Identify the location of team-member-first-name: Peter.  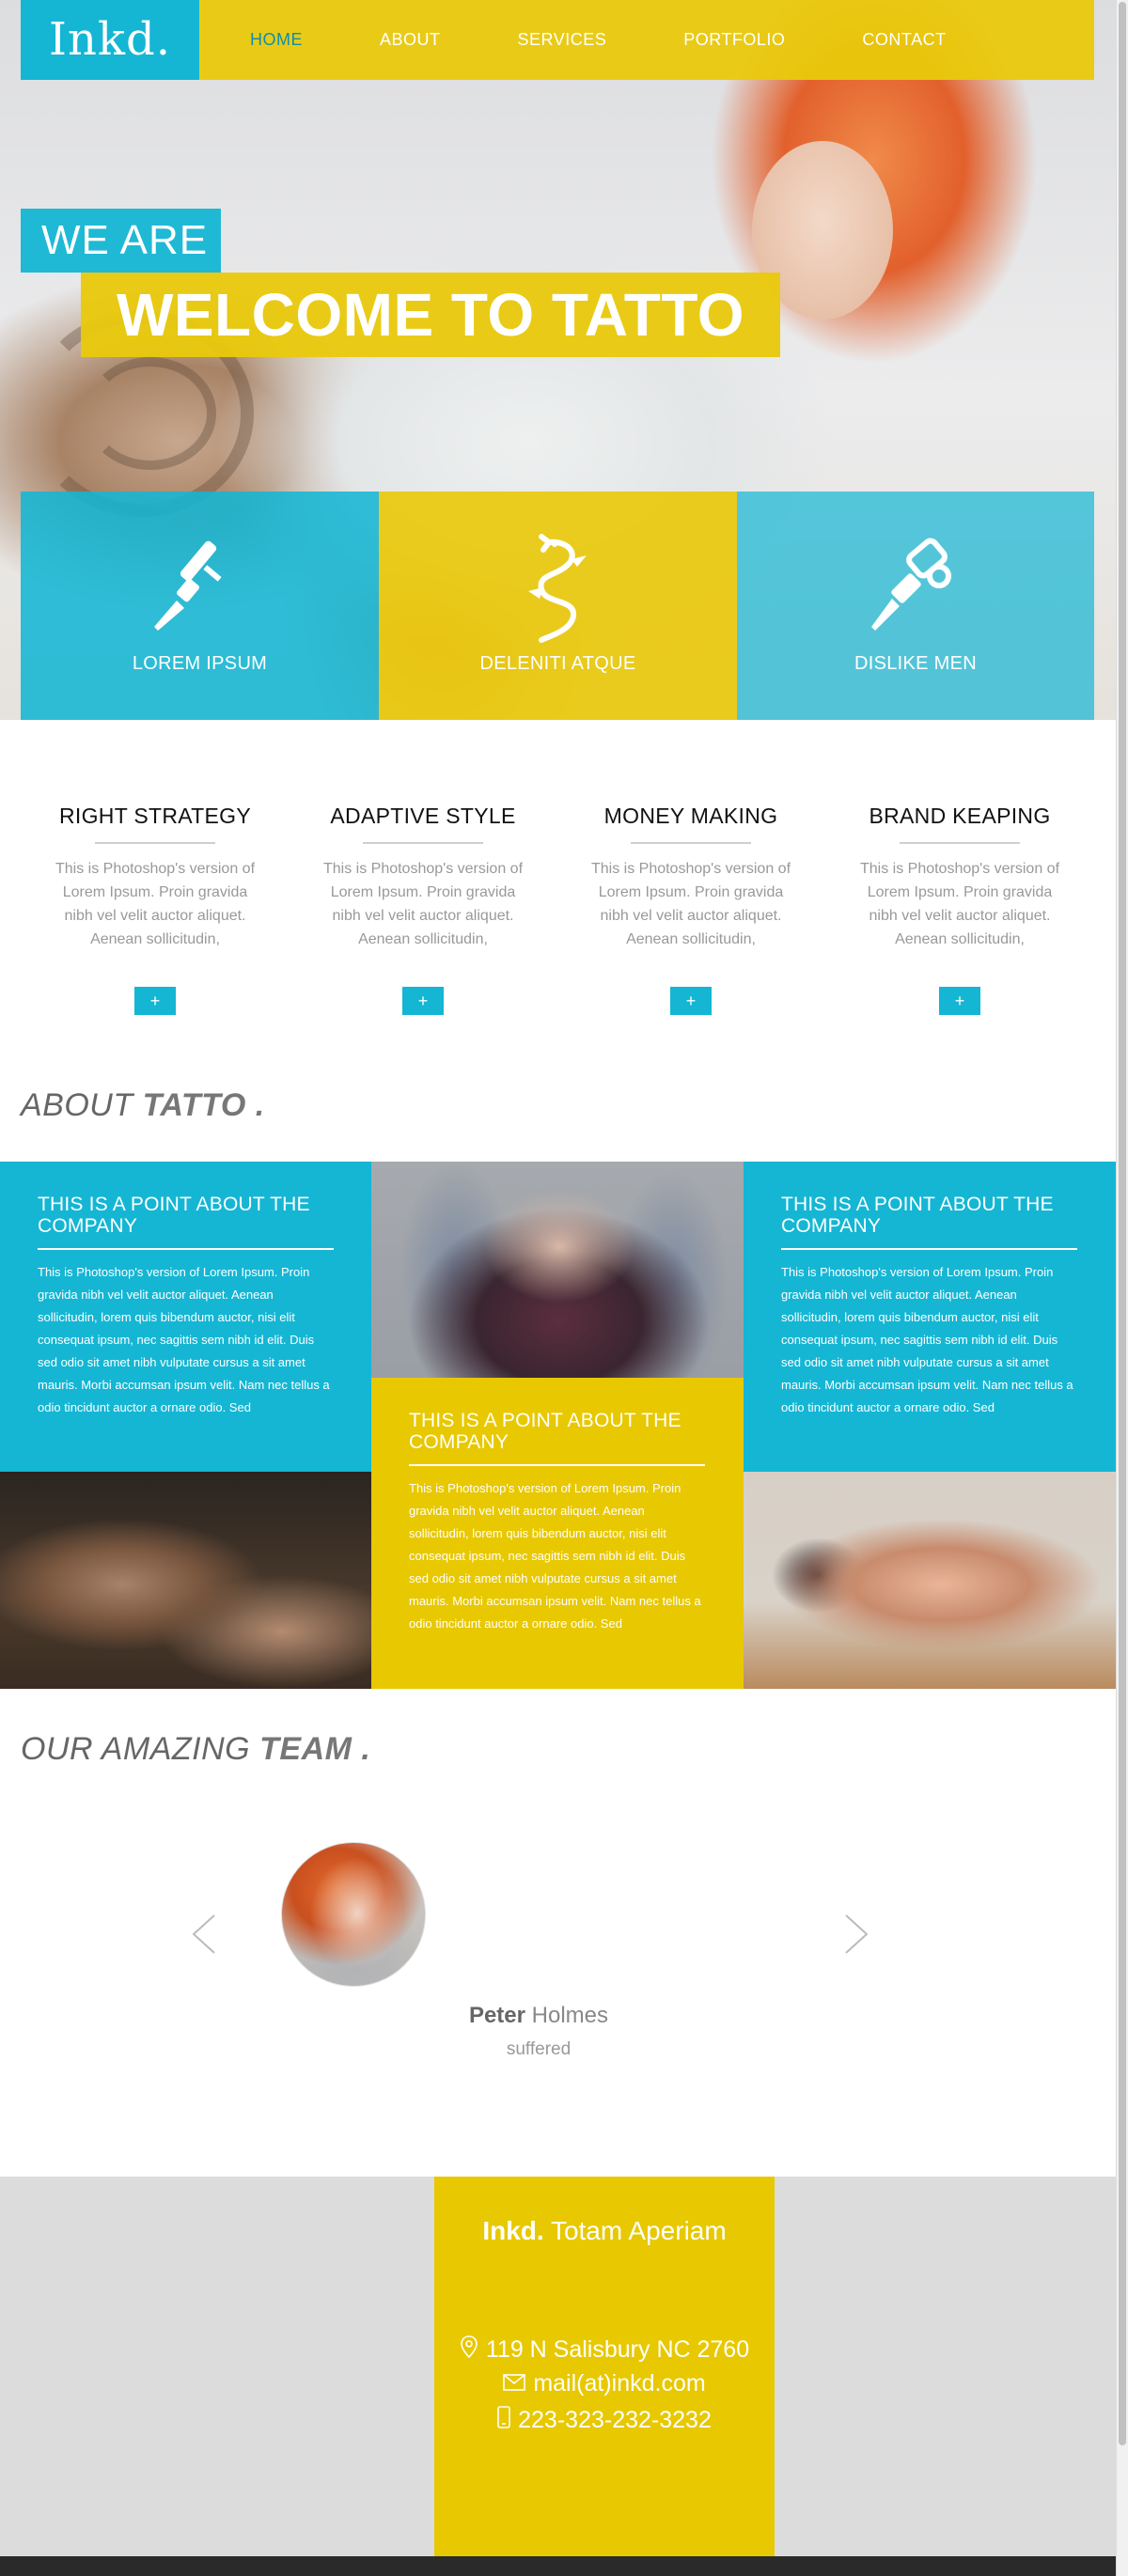
(496, 2015).